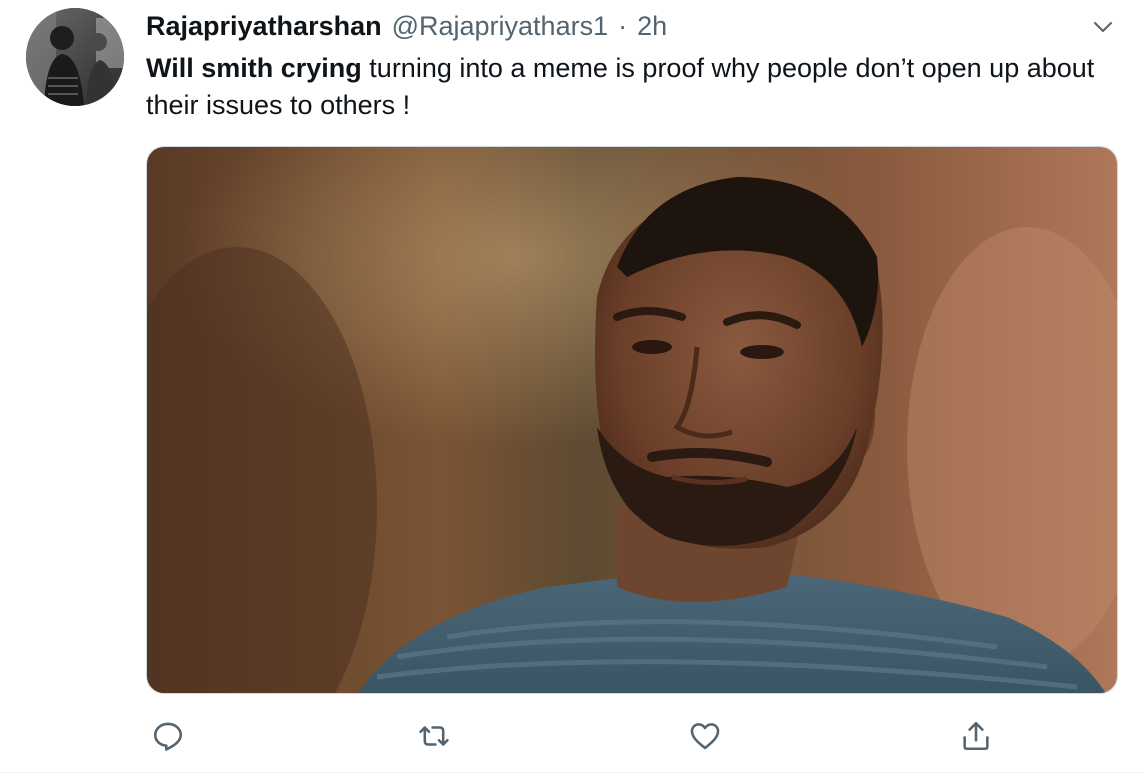 This screenshot has width=1144, height=776. What do you see at coordinates (264, 26) in the screenshot?
I see `display-name: Rajapriyatharshan` at bounding box center [264, 26].